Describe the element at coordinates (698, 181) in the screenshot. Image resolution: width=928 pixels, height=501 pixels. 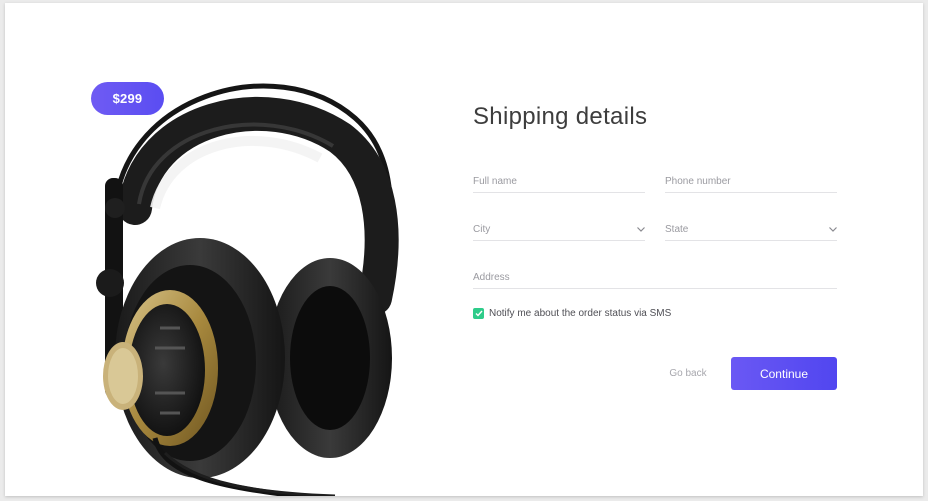
I see `phone-number-placeholder: Phone number` at that location.